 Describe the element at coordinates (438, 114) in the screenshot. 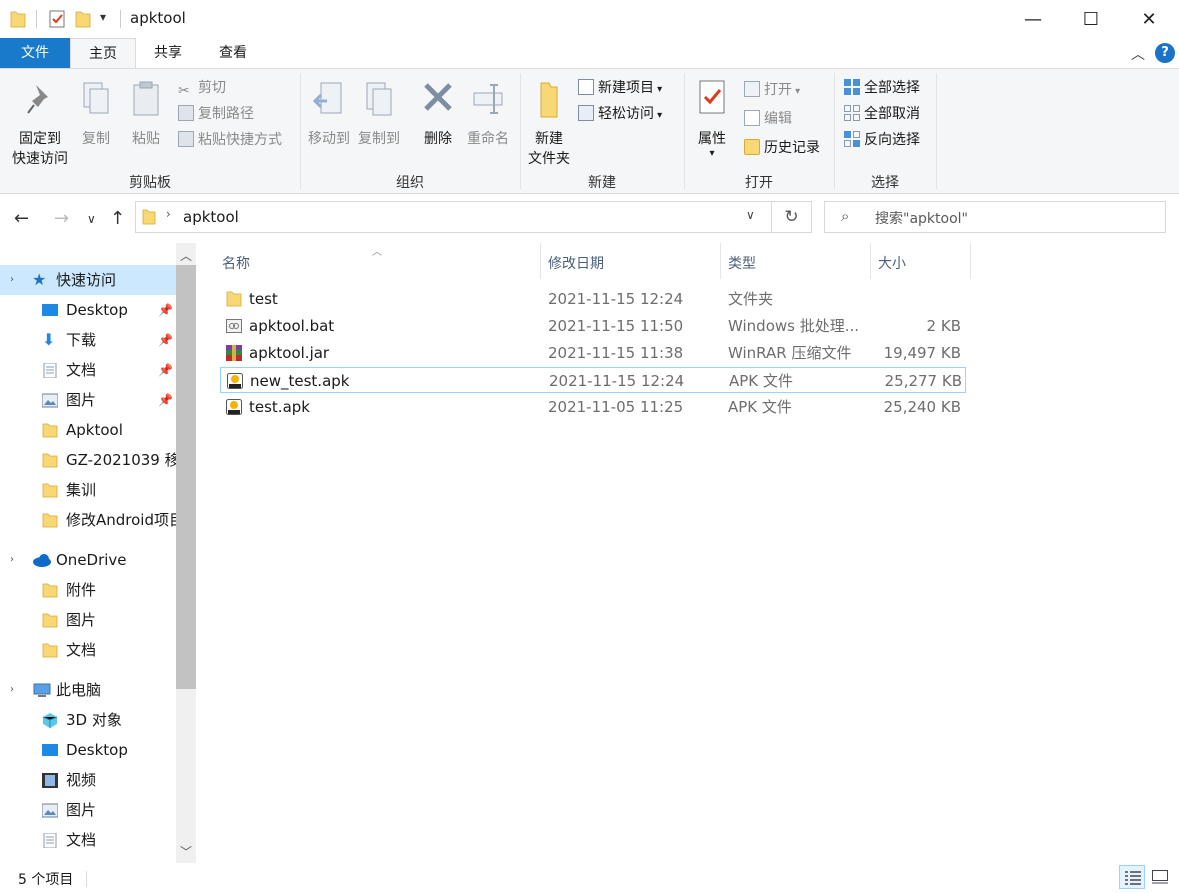

I see `delete-button: 删除` at that location.